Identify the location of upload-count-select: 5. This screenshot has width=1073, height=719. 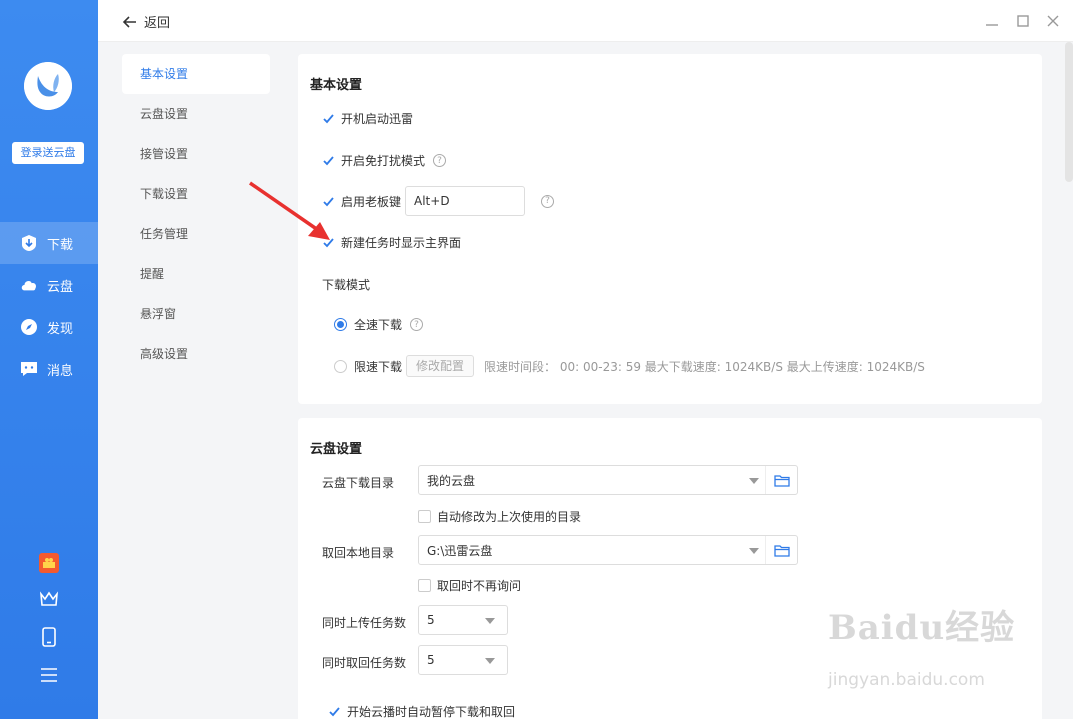
(463, 620).